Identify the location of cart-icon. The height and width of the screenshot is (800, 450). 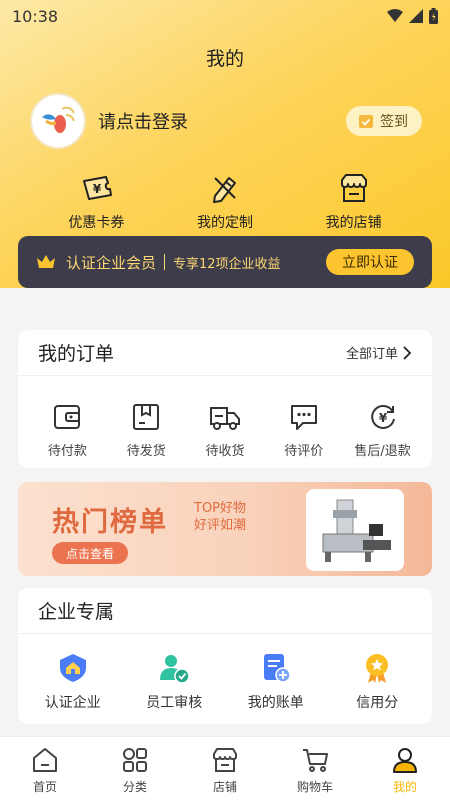
(315, 760).